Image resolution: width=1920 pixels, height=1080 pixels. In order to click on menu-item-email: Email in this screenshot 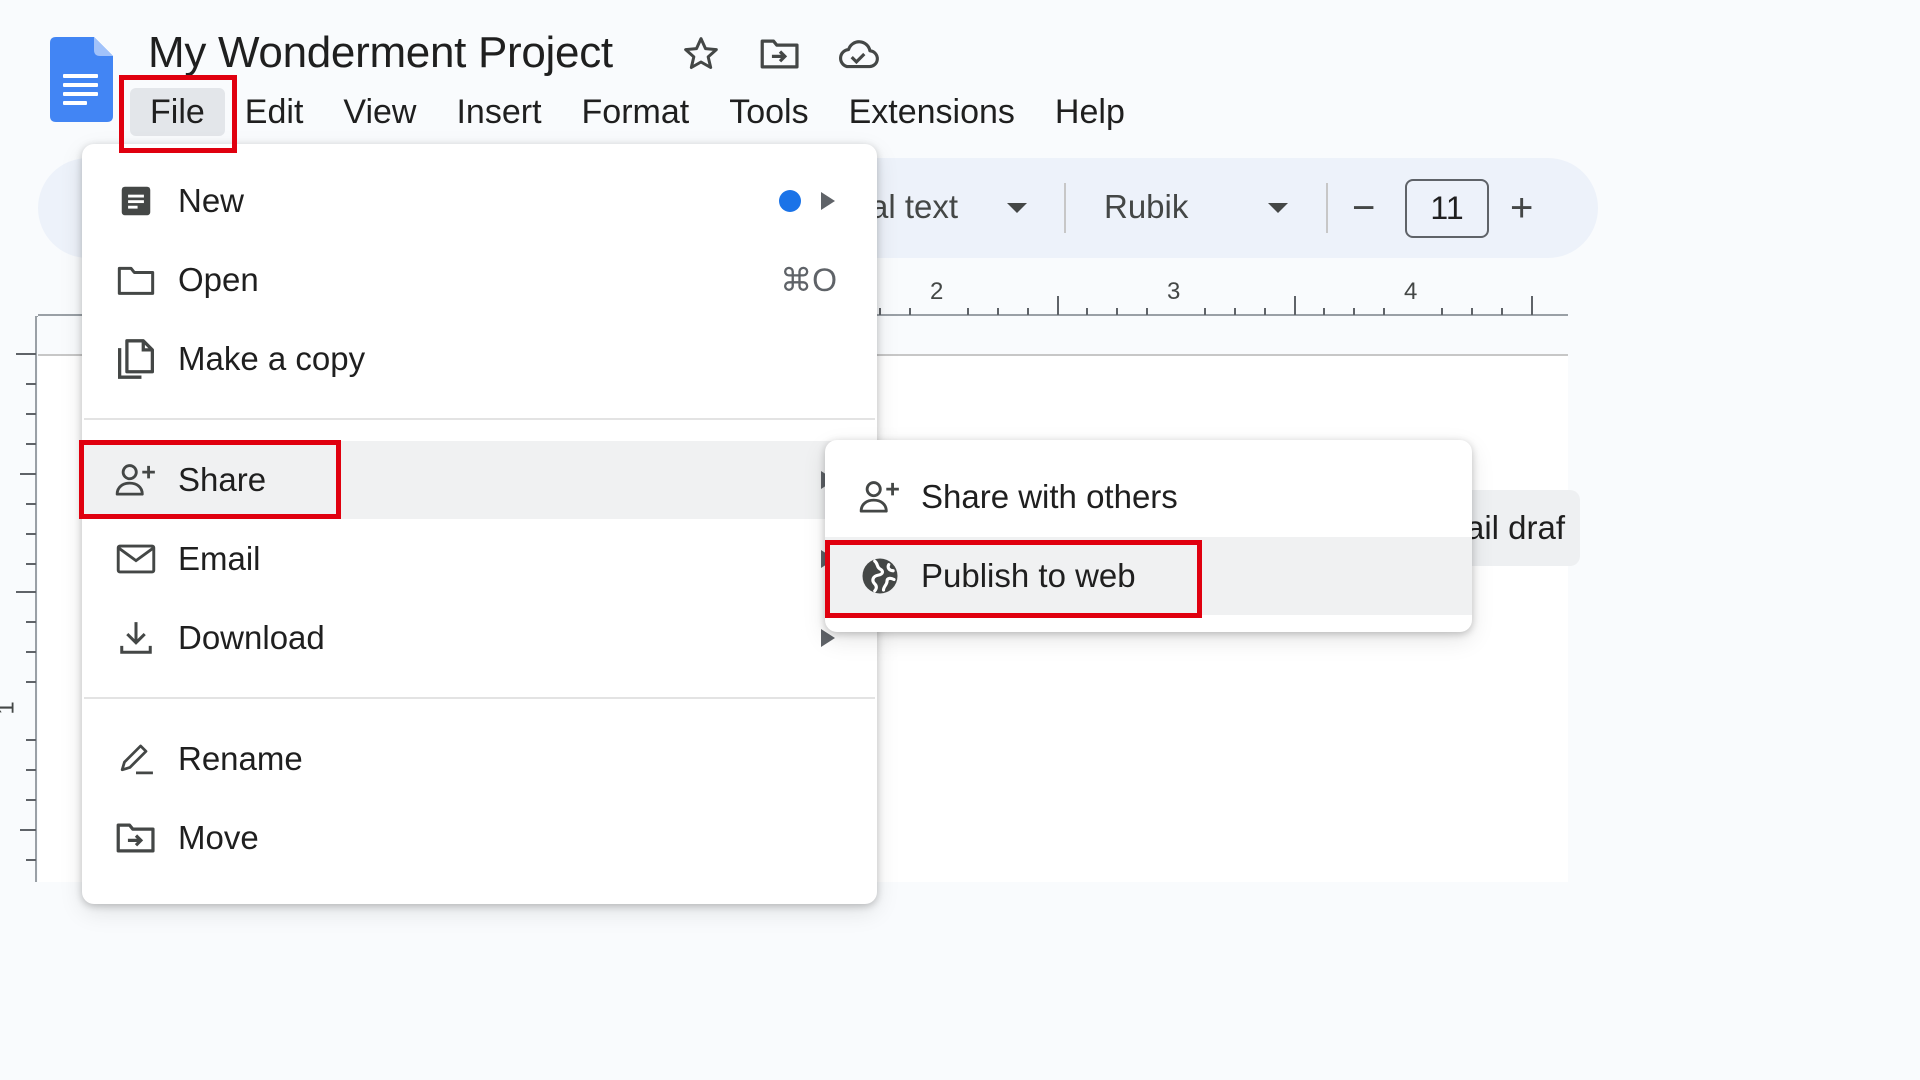, I will do `click(479, 559)`.